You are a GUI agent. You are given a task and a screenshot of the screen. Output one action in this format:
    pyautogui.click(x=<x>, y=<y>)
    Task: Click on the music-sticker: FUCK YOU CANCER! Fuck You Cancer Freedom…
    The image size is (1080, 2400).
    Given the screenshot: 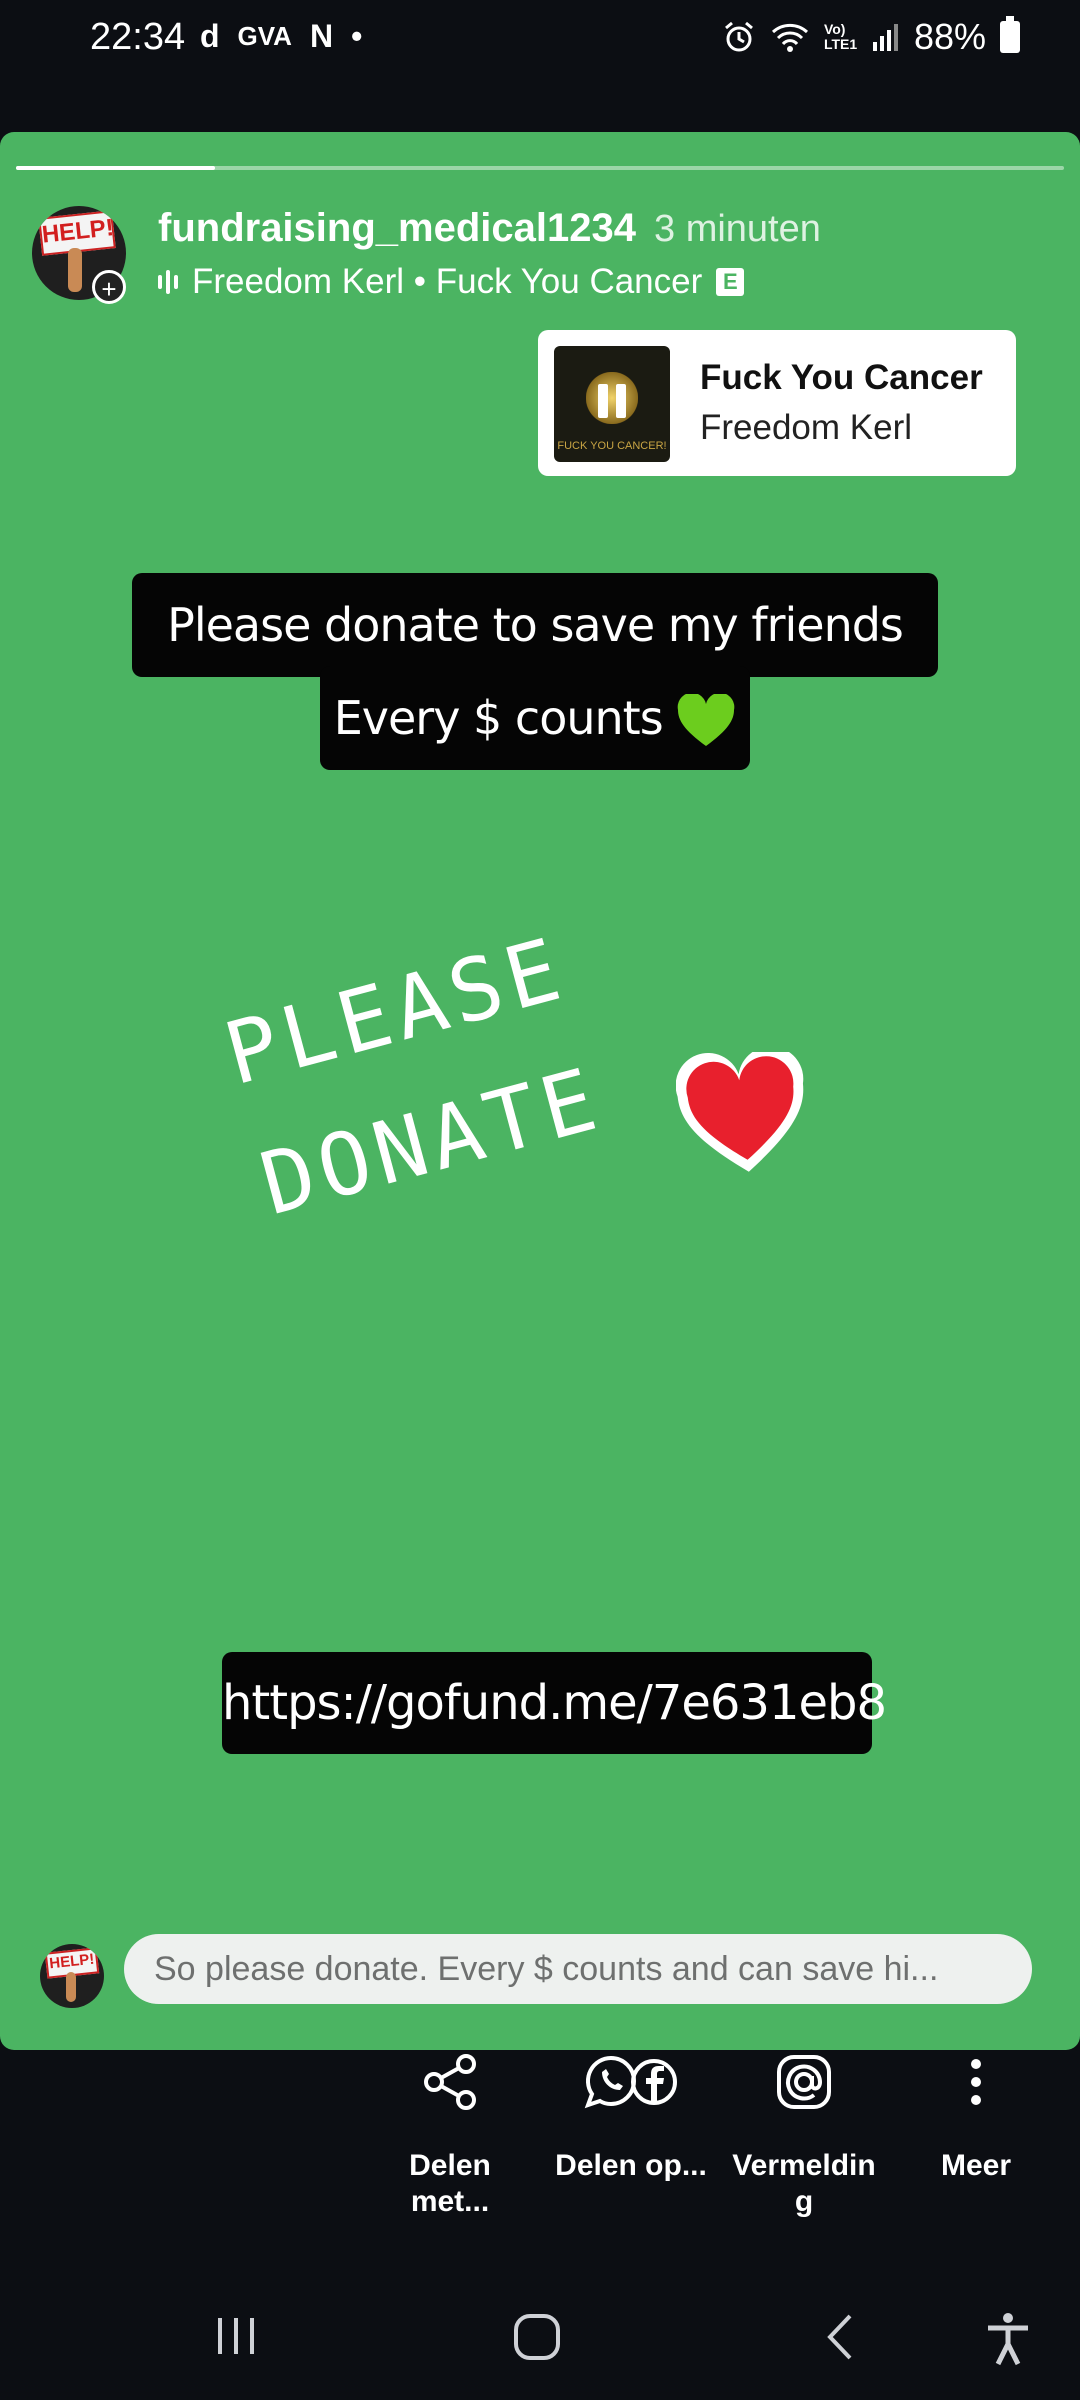 What is the action you would take?
    pyautogui.click(x=777, y=403)
    